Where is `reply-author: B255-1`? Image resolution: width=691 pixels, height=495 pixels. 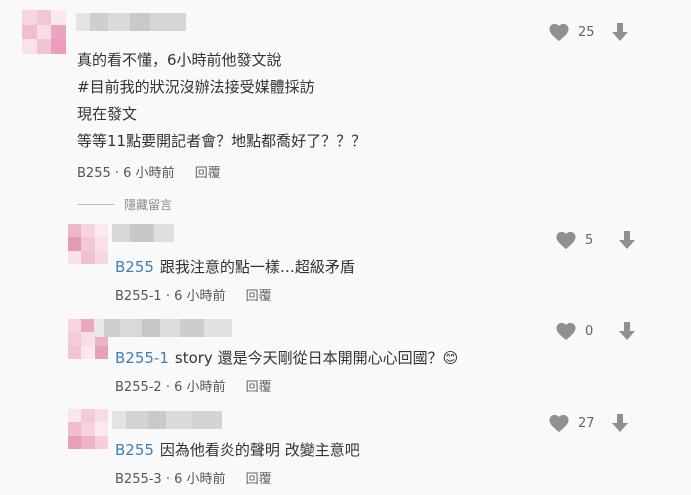 reply-author: B255-1 is located at coordinates (138, 296).